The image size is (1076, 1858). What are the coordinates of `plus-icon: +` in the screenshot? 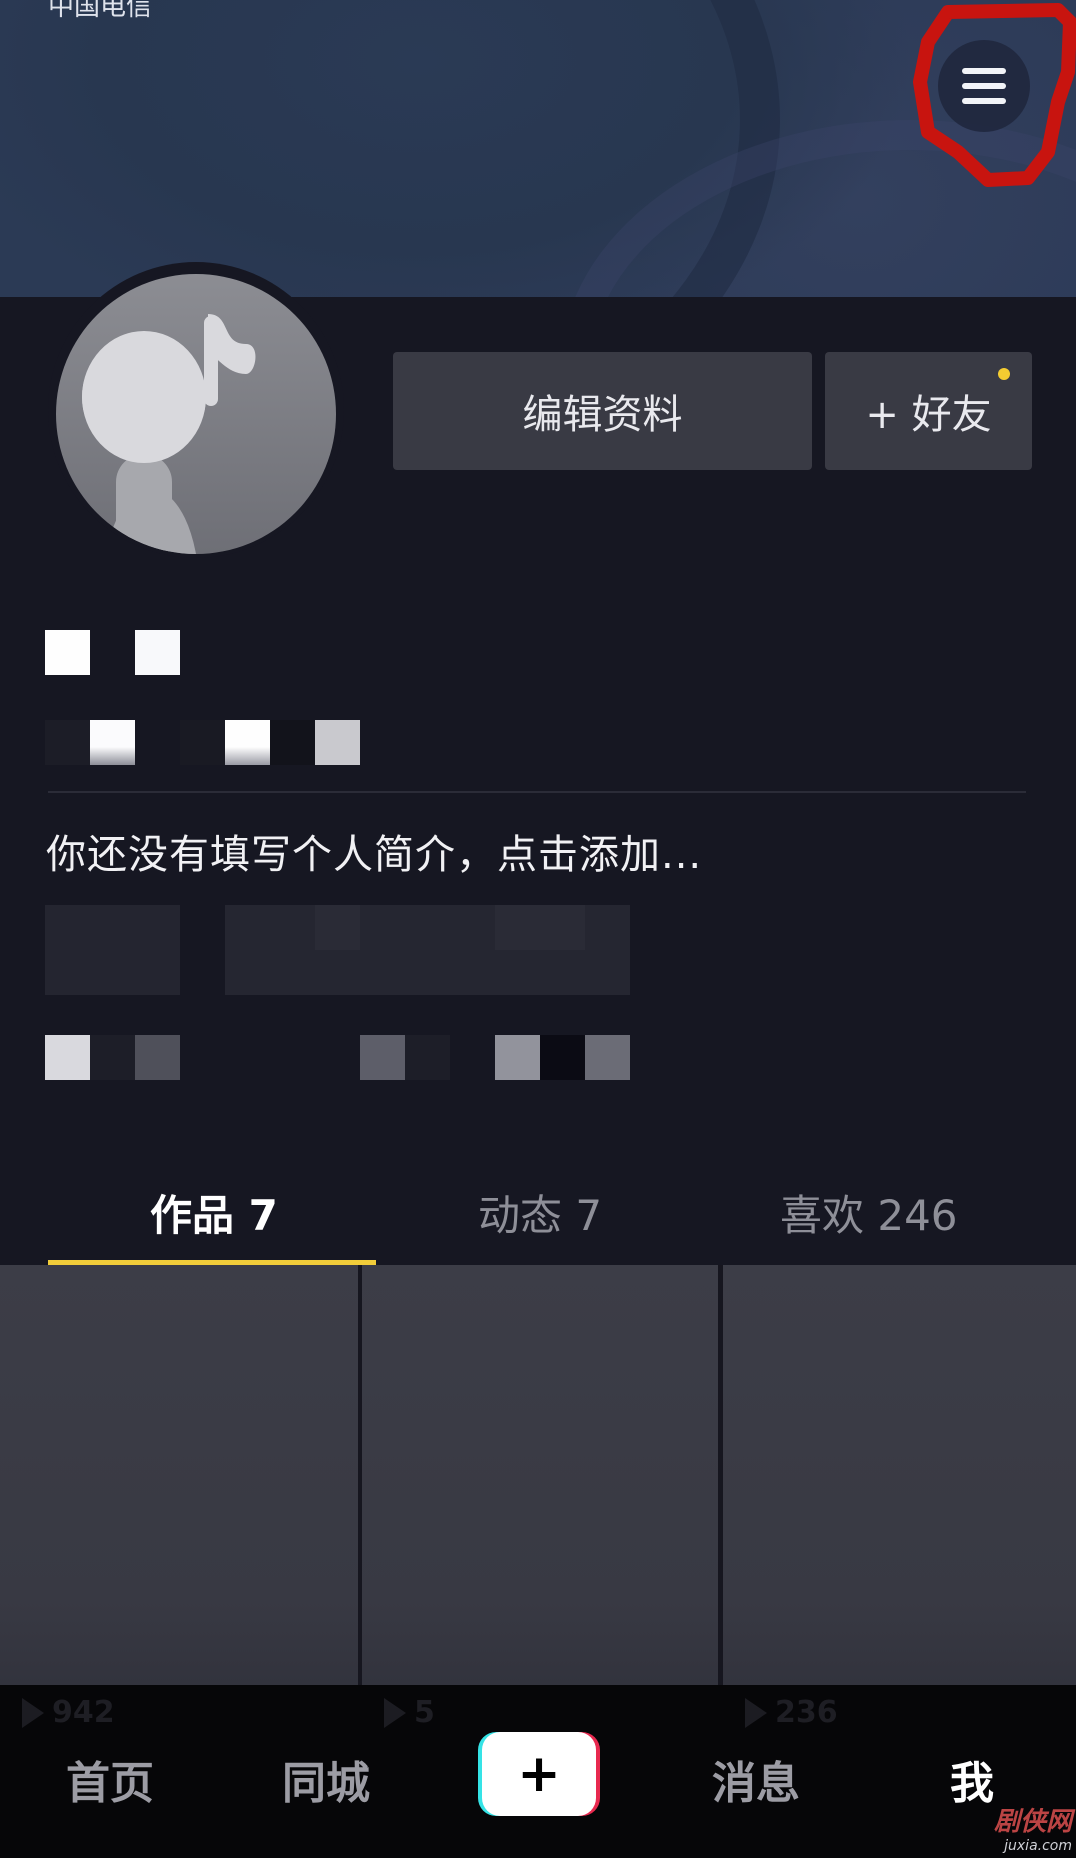 It's located at (539, 1774).